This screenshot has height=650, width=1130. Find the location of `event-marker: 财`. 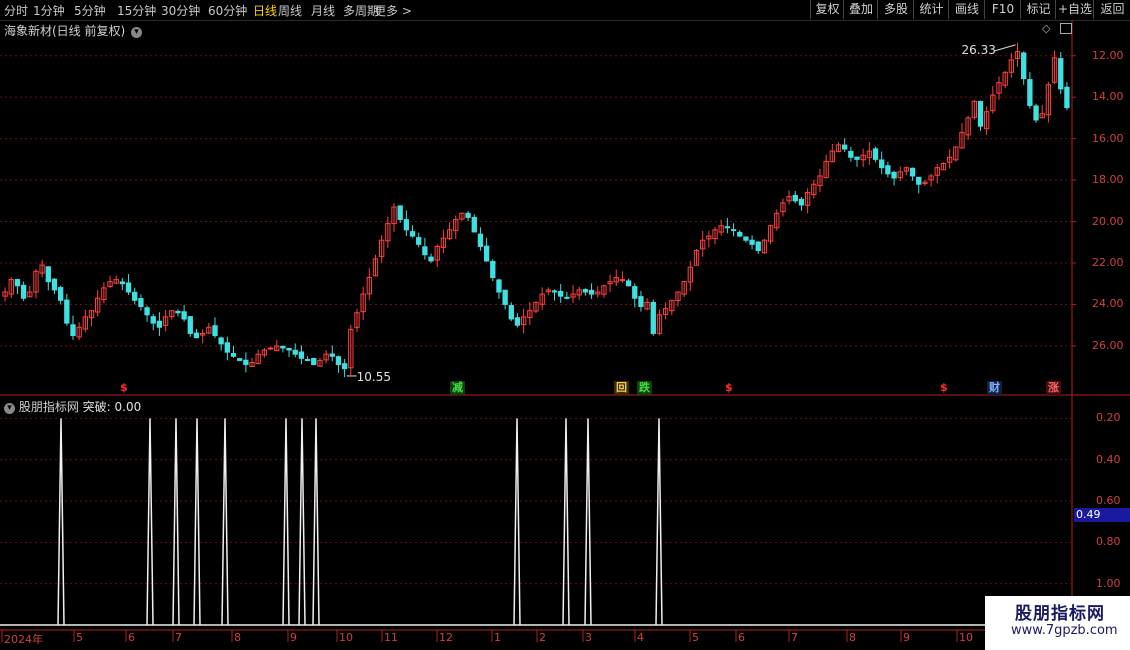

event-marker: 财 is located at coordinates (994, 388).